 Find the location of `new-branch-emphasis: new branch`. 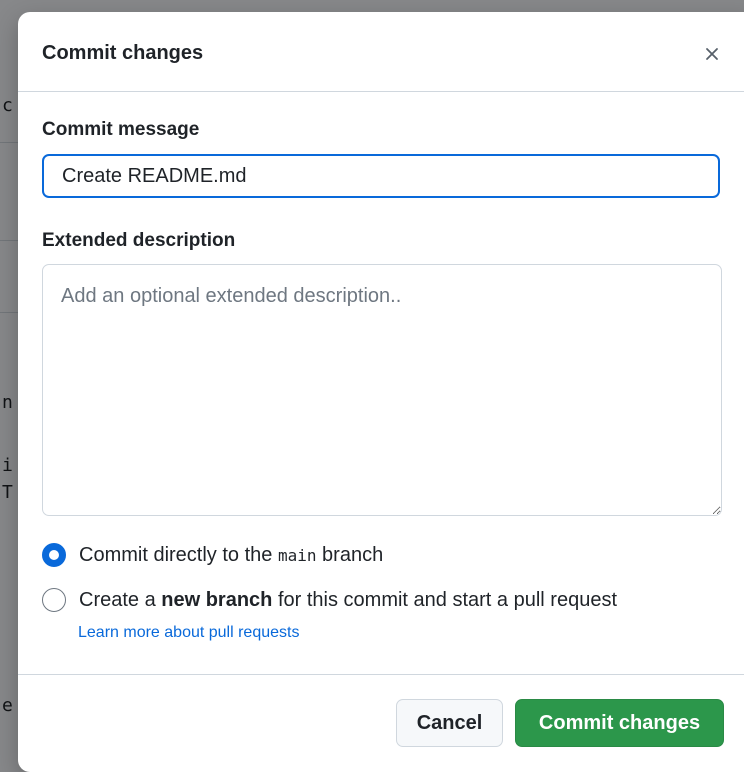

new-branch-emphasis: new branch is located at coordinates (217, 599).